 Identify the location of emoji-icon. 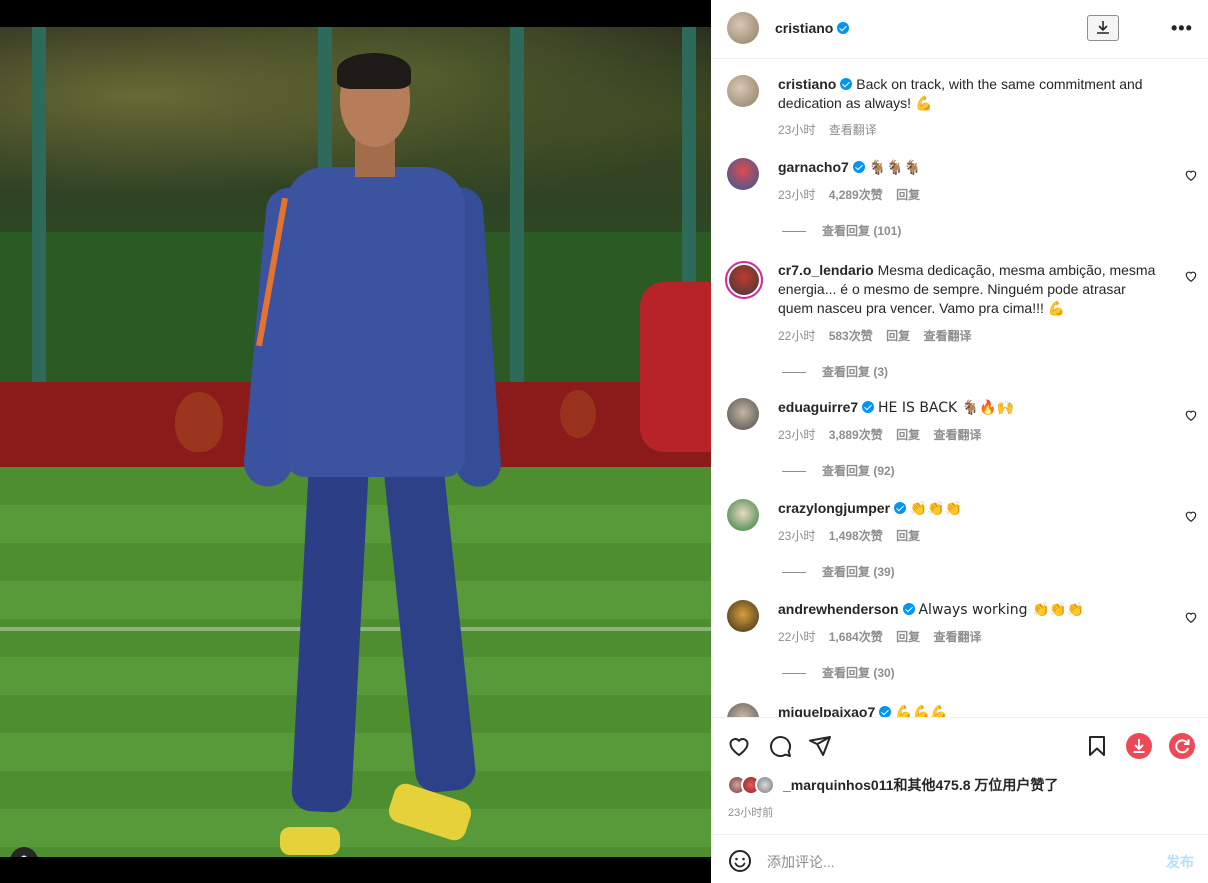
(740, 861).